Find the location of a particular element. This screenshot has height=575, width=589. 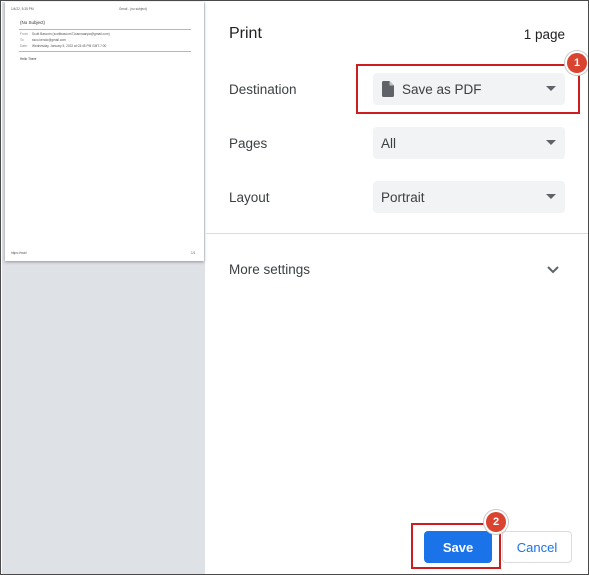

layout-value: Portrait is located at coordinates (403, 197).